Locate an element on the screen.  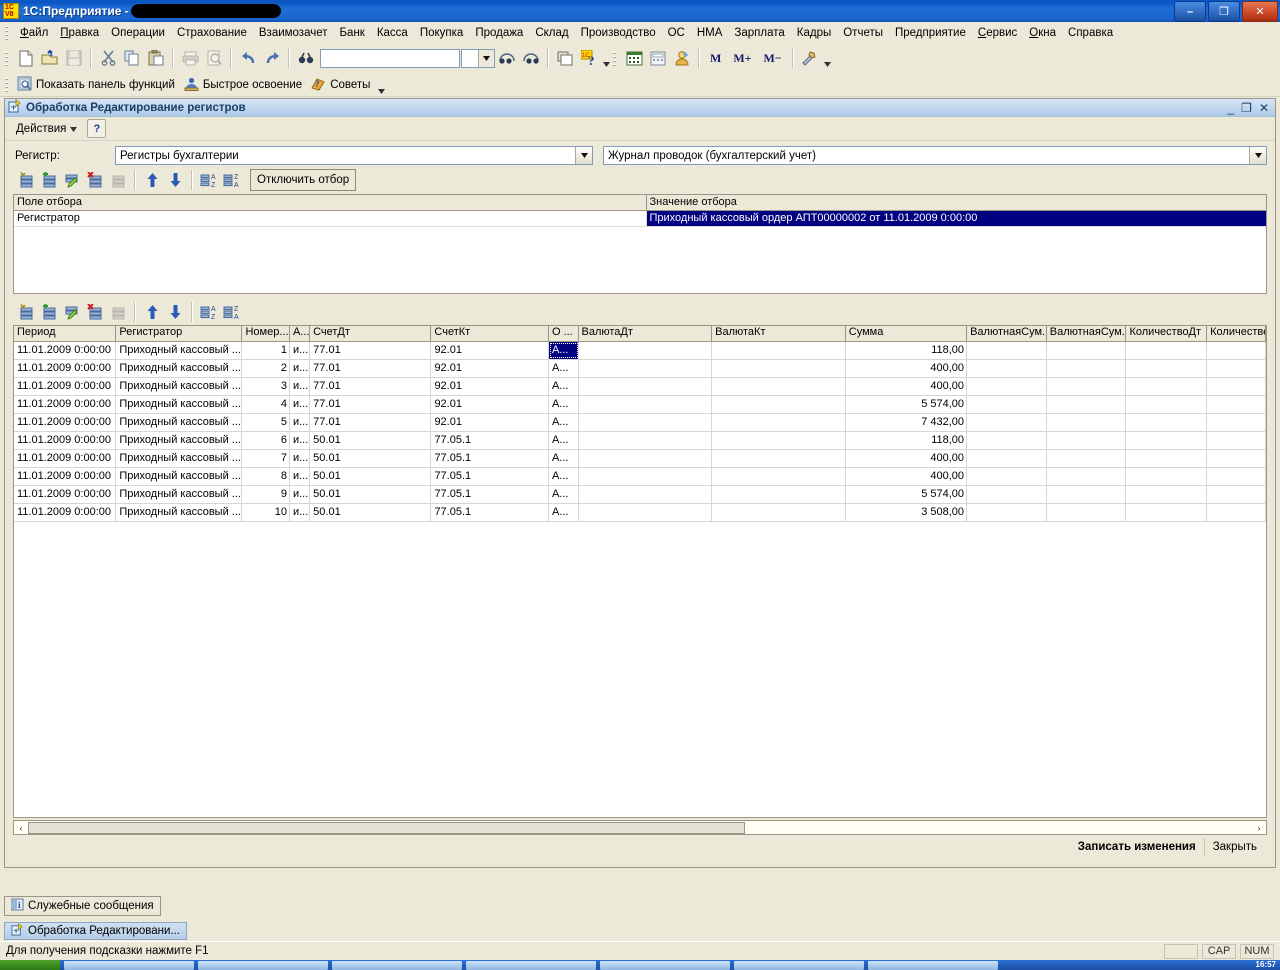
filter-sort-desc-icon: ZA is located at coordinates (232, 180).